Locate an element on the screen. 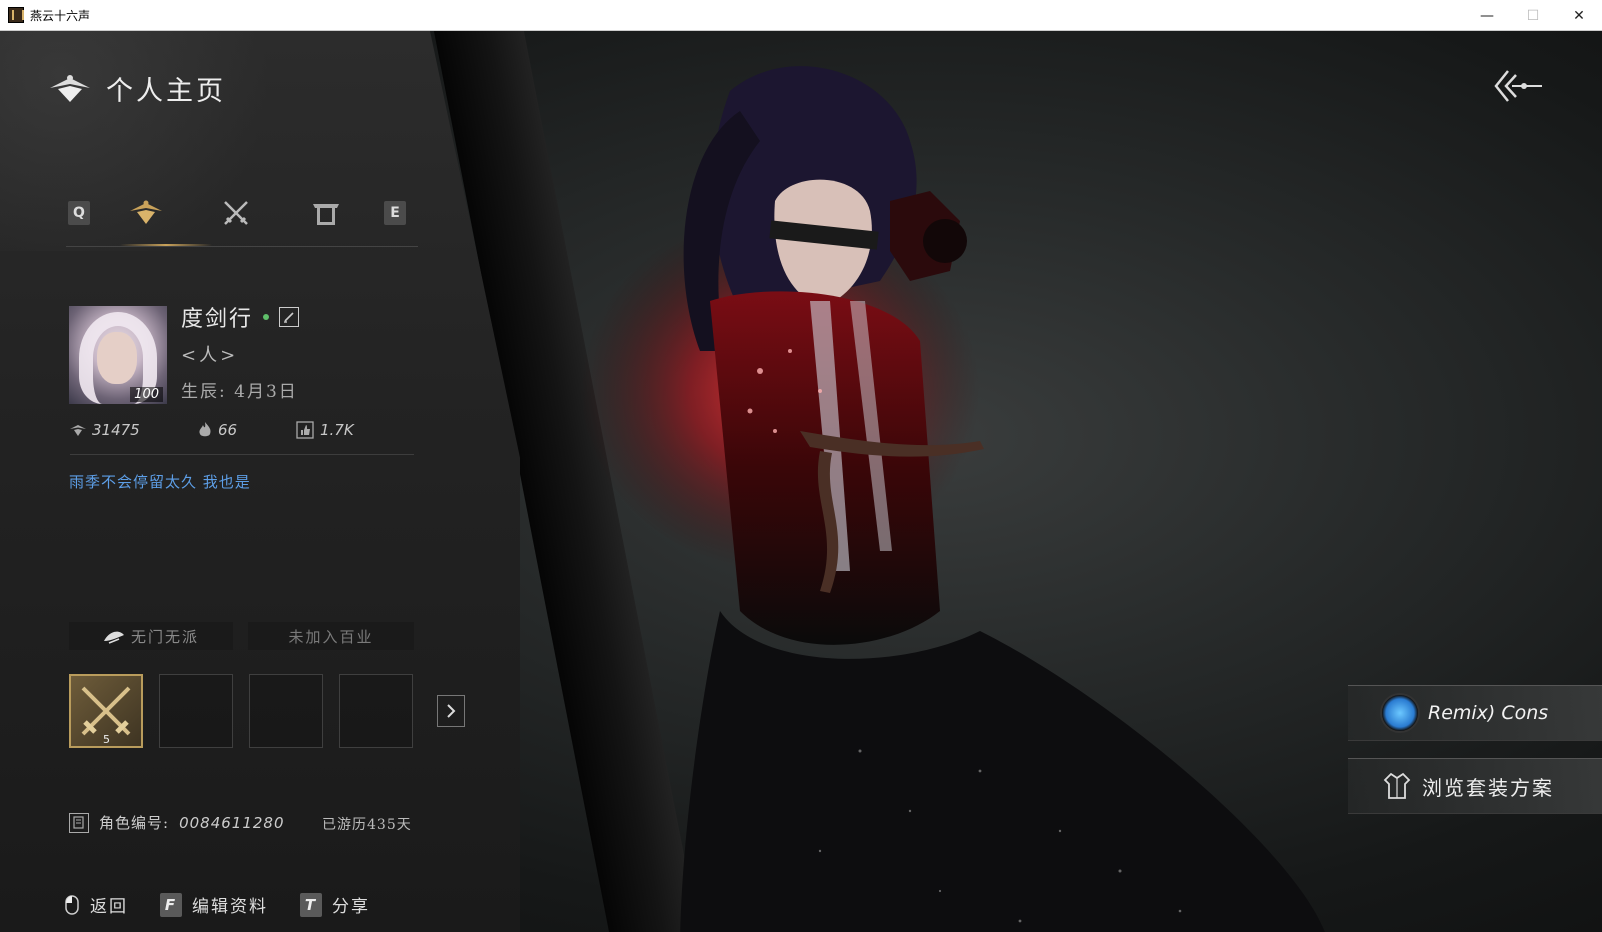 The width and height of the screenshot is (1602, 932). minimize-button: — is located at coordinates (1487, 15).